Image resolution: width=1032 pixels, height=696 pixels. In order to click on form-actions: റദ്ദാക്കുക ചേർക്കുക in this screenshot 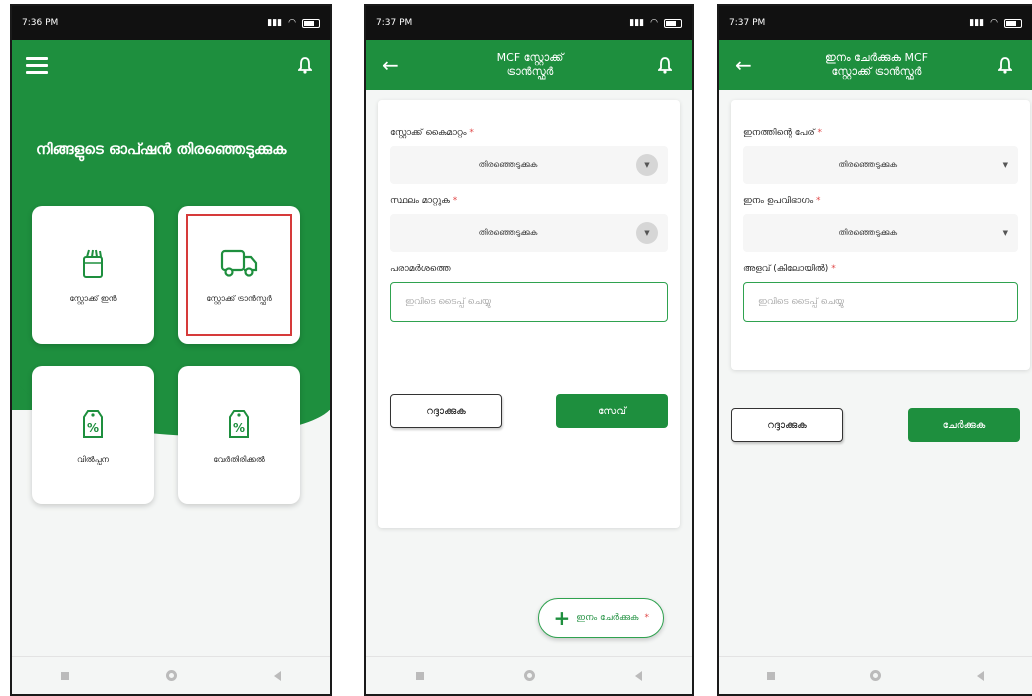, I will do `click(875, 406)`.